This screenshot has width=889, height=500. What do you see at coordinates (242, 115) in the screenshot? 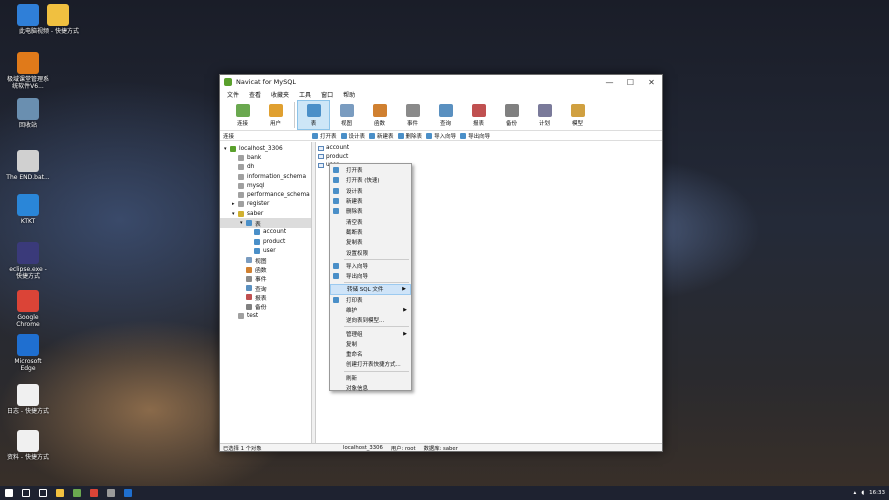
I see `toolbar-button-connection: 连接` at bounding box center [242, 115].